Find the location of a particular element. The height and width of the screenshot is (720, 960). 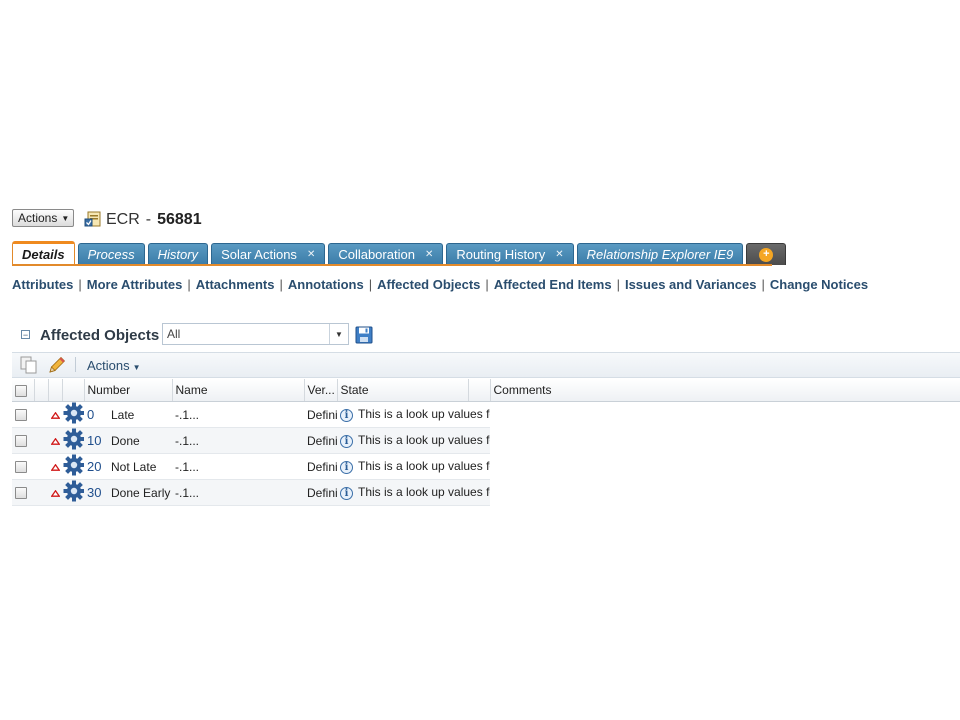

plus-icon: + is located at coordinates (766, 254).